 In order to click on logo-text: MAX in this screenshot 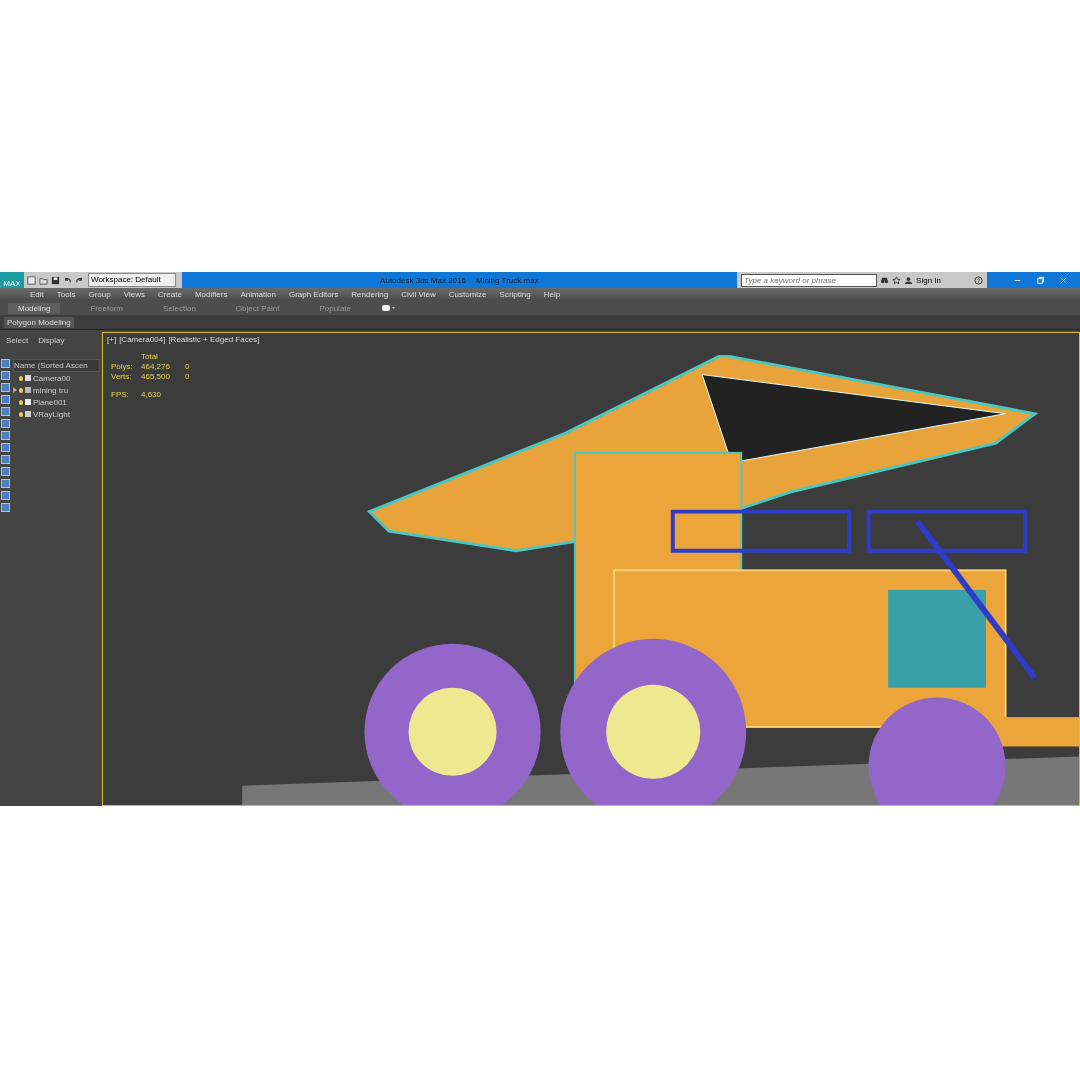, I will do `click(12, 284)`.